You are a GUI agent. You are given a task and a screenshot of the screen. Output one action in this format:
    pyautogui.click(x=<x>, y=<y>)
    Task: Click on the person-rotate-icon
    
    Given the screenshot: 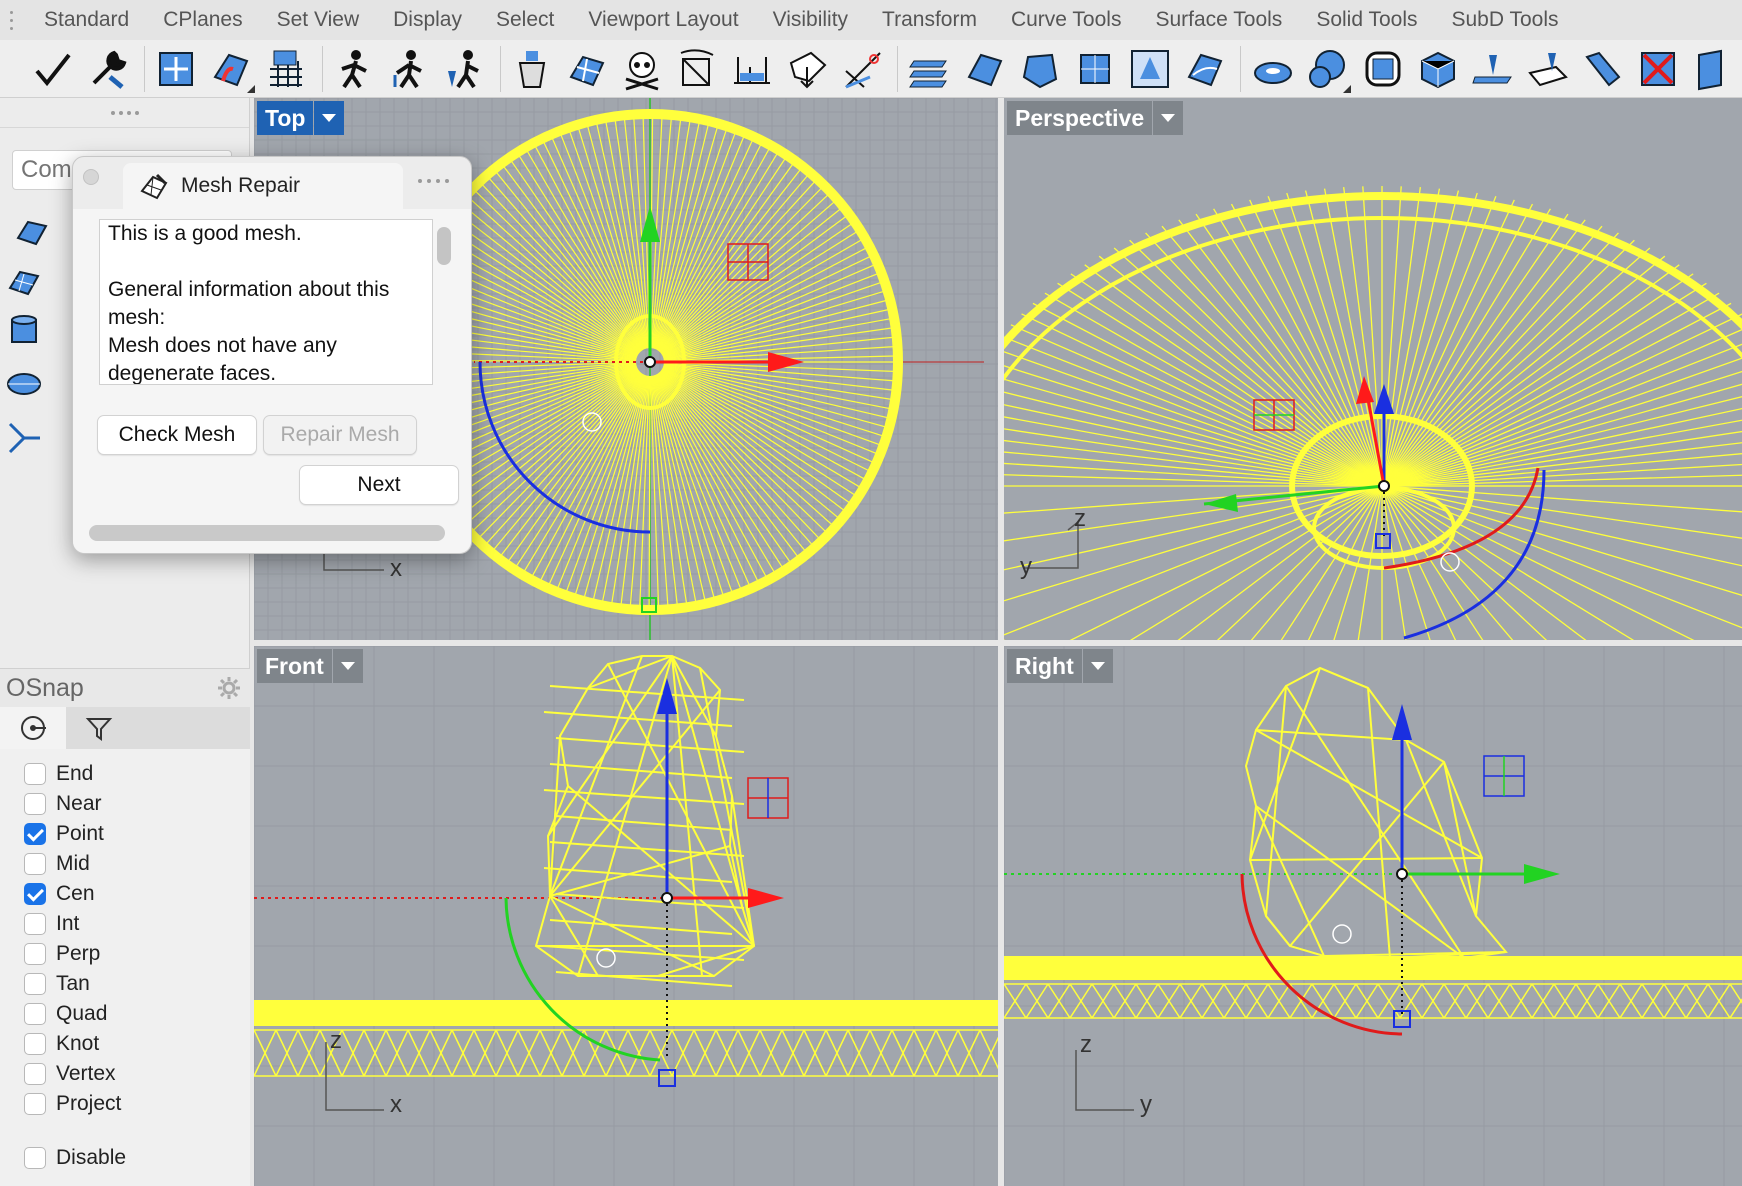 What is the action you would take?
    pyautogui.click(x=464, y=69)
    